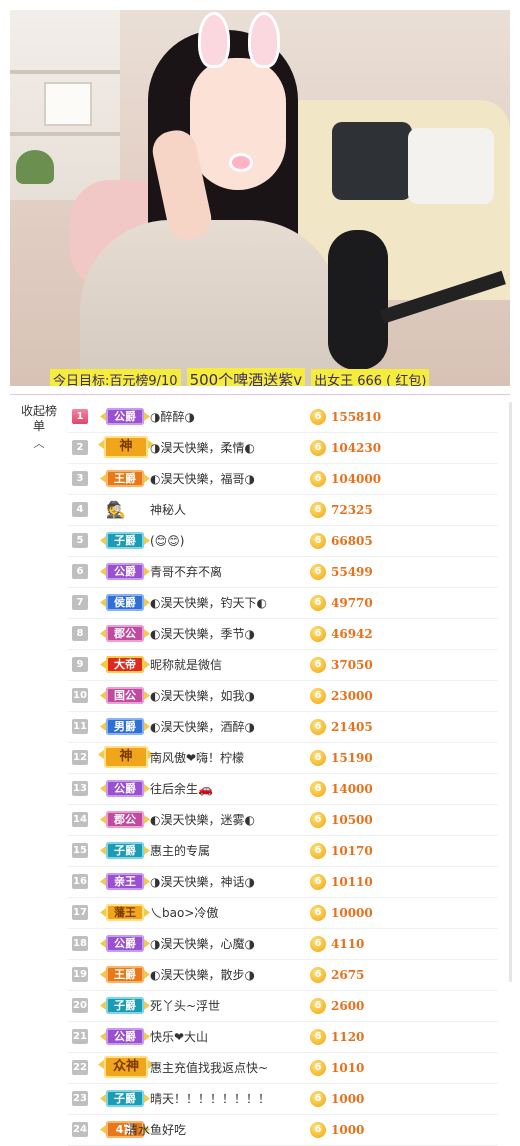 This screenshot has width=520, height=1146. Describe the element at coordinates (80, 447) in the screenshot. I see `rank-number: 2` at that location.